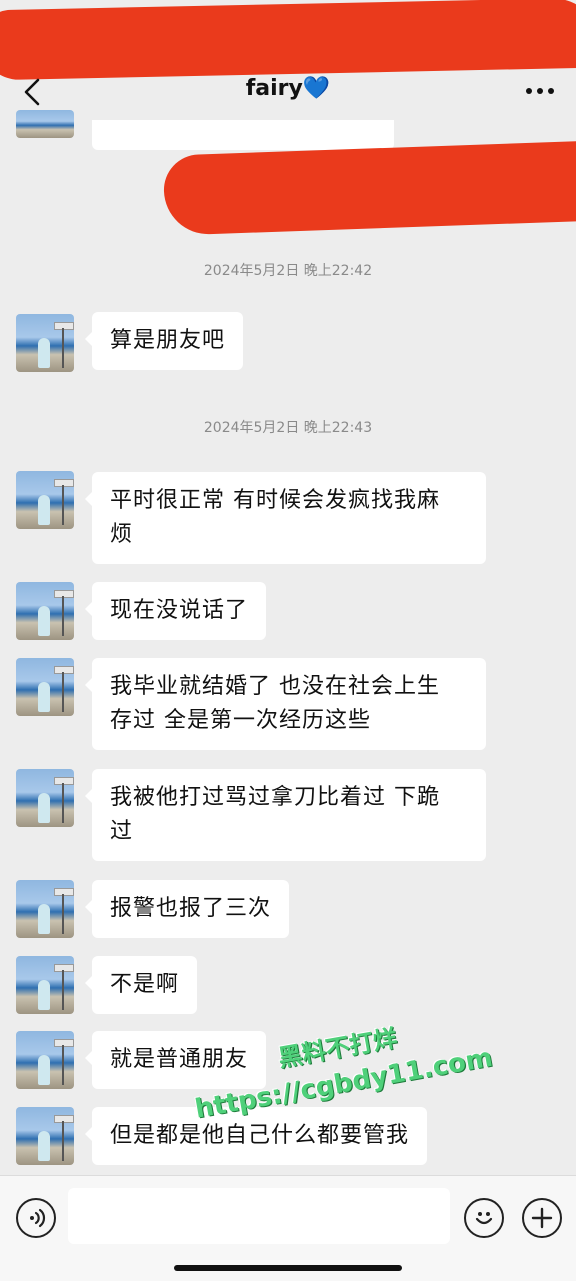 The height and width of the screenshot is (1281, 576). I want to click on add-button, so click(542, 1218).